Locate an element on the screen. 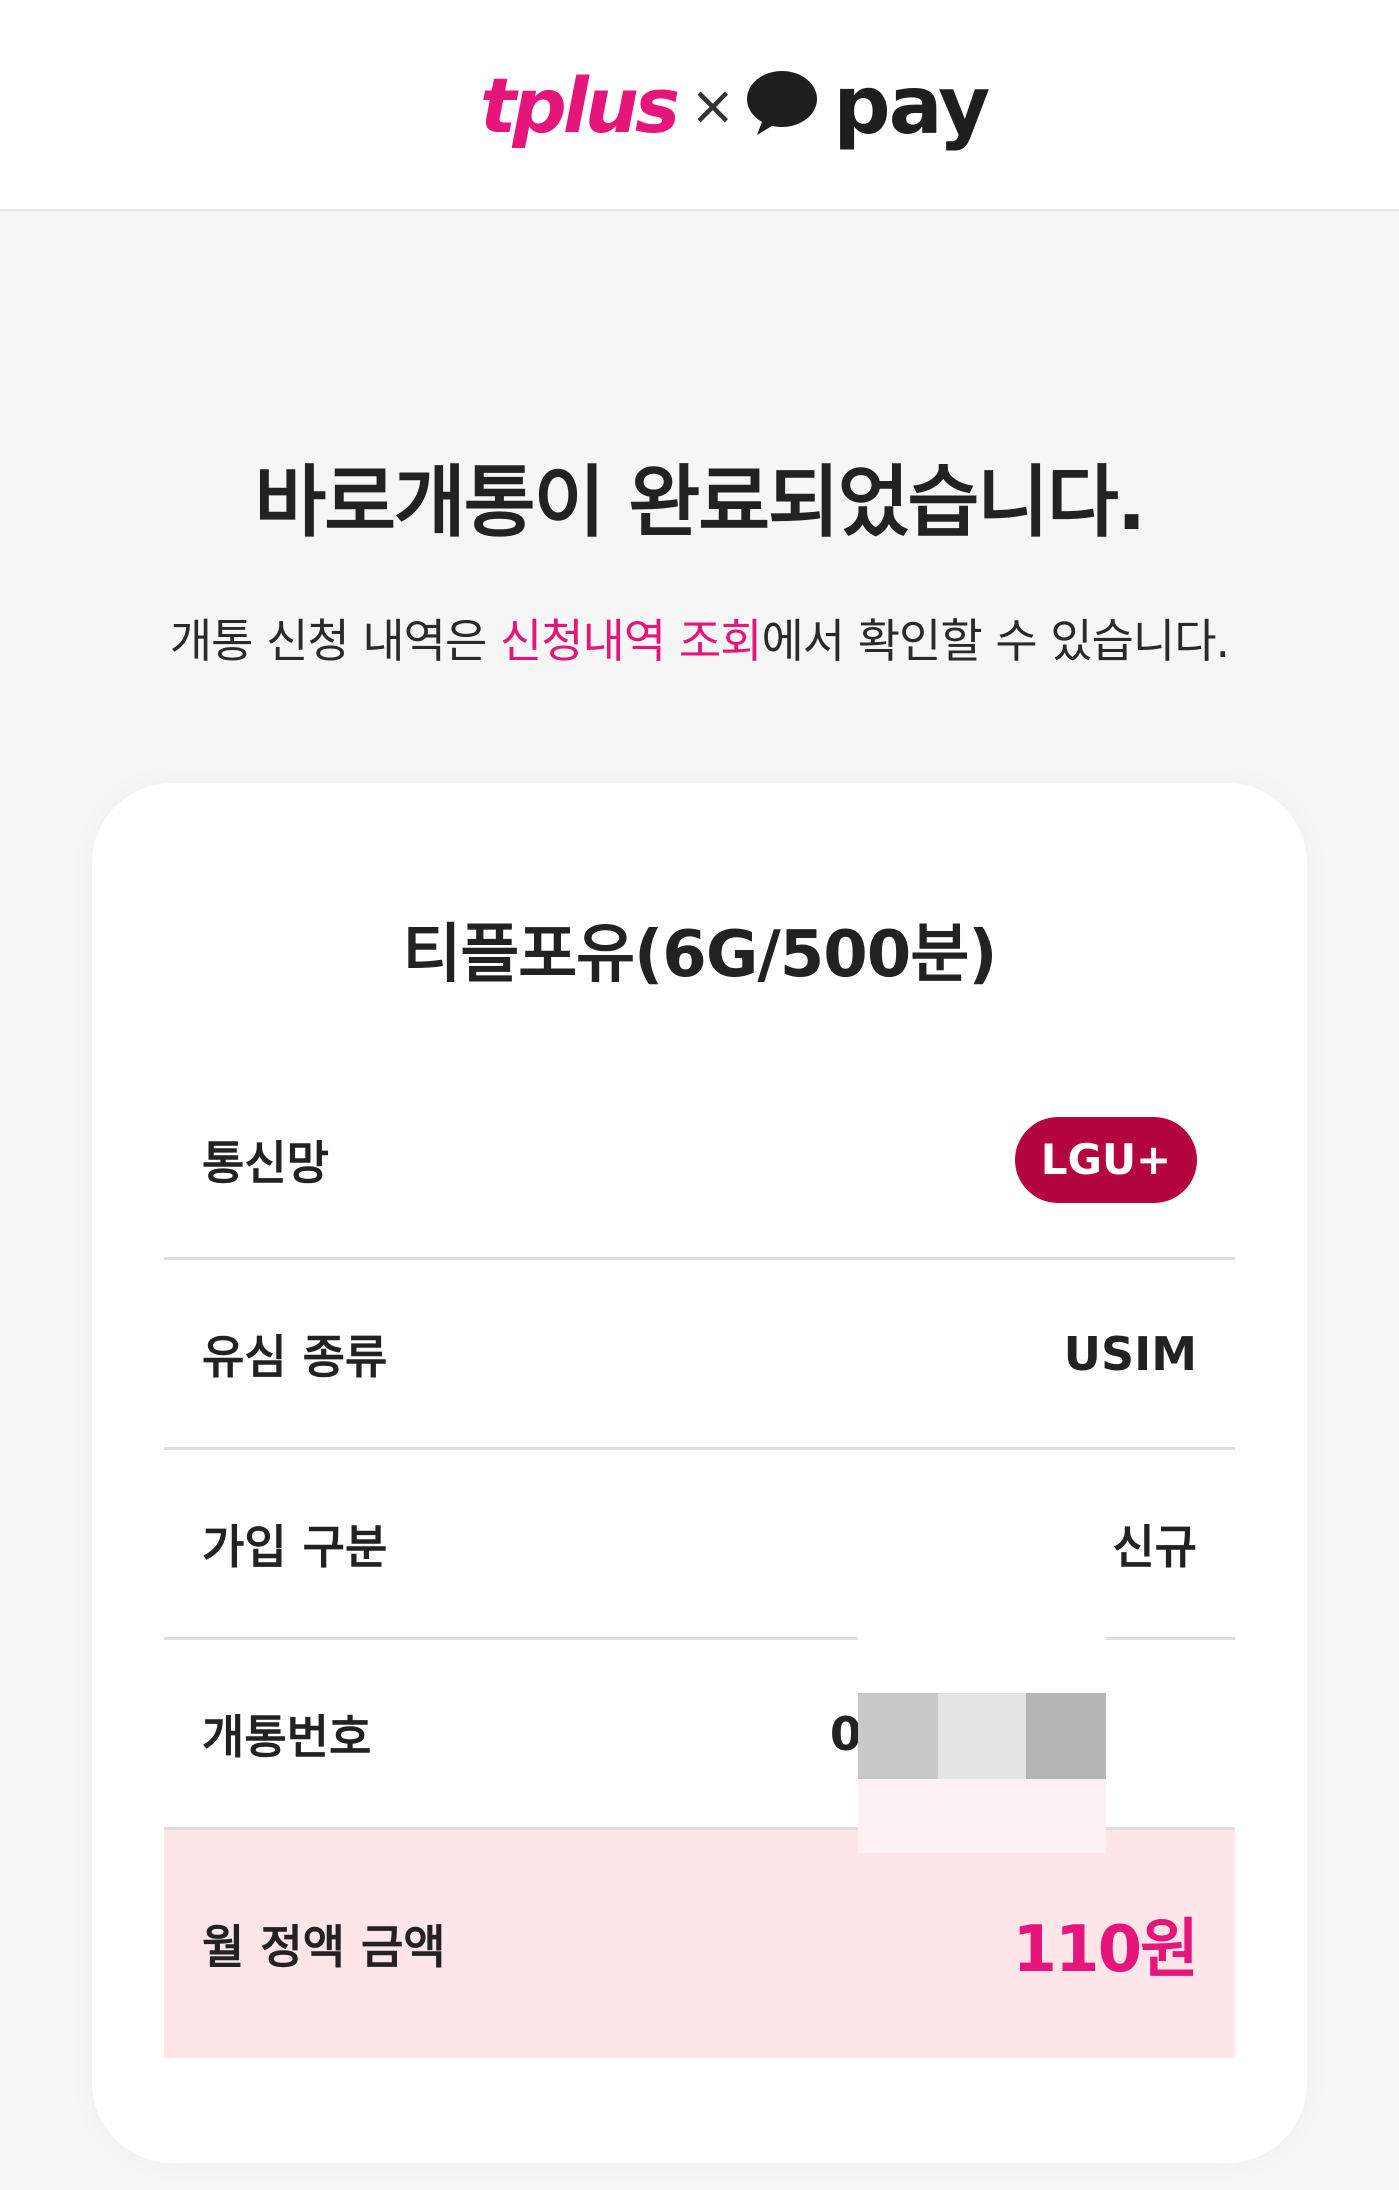 The image size is (1399, 2190). tplus-logo: tplus is located at coordinates (580, 105).